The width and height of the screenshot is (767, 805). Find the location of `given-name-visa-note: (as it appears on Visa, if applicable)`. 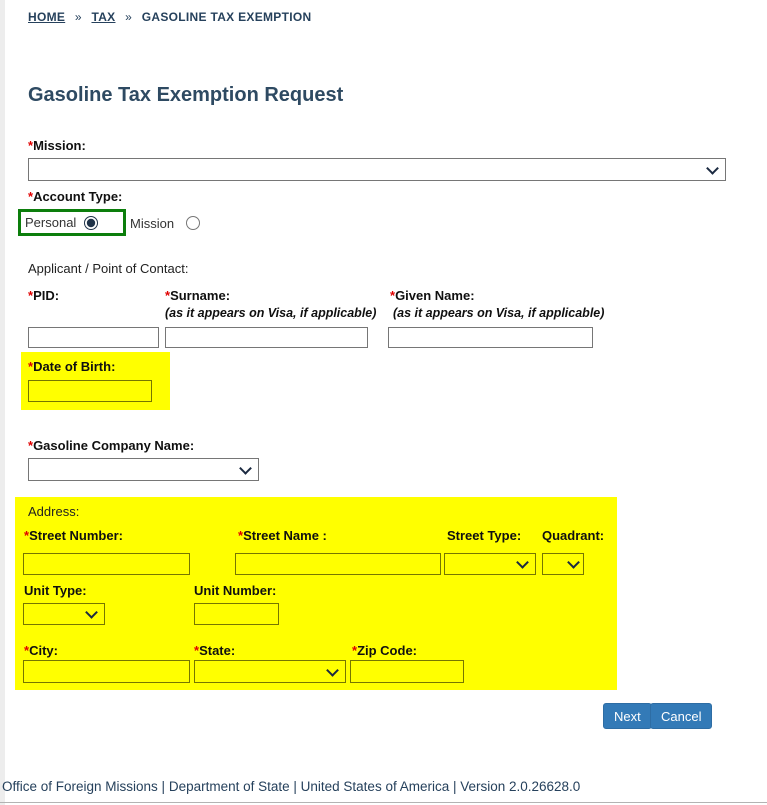

given-name-visa-note: (as it appears on Visa, if applicable) is located at coordinates (499, 313).